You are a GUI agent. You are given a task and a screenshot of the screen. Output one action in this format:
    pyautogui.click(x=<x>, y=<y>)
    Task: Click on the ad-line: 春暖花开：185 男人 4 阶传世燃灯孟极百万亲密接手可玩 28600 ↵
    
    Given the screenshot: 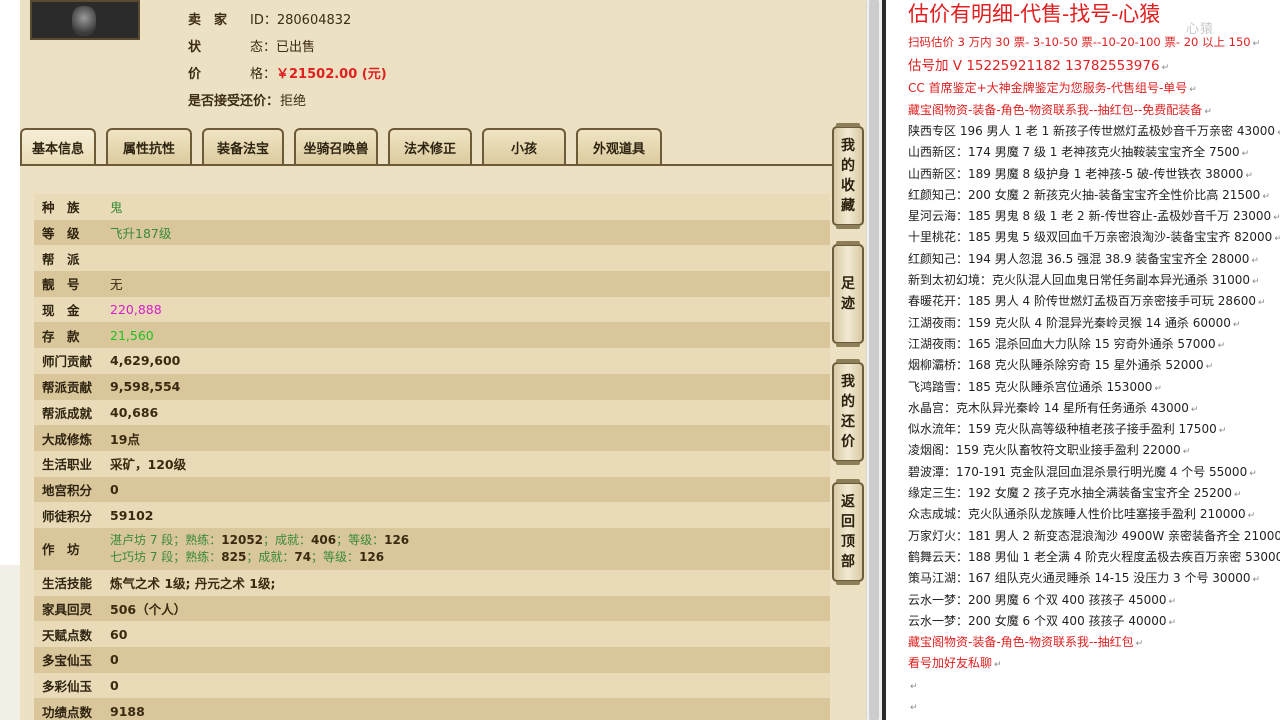 What is the action you would take?
    pyautogui.click(x=1087, y=301)
    